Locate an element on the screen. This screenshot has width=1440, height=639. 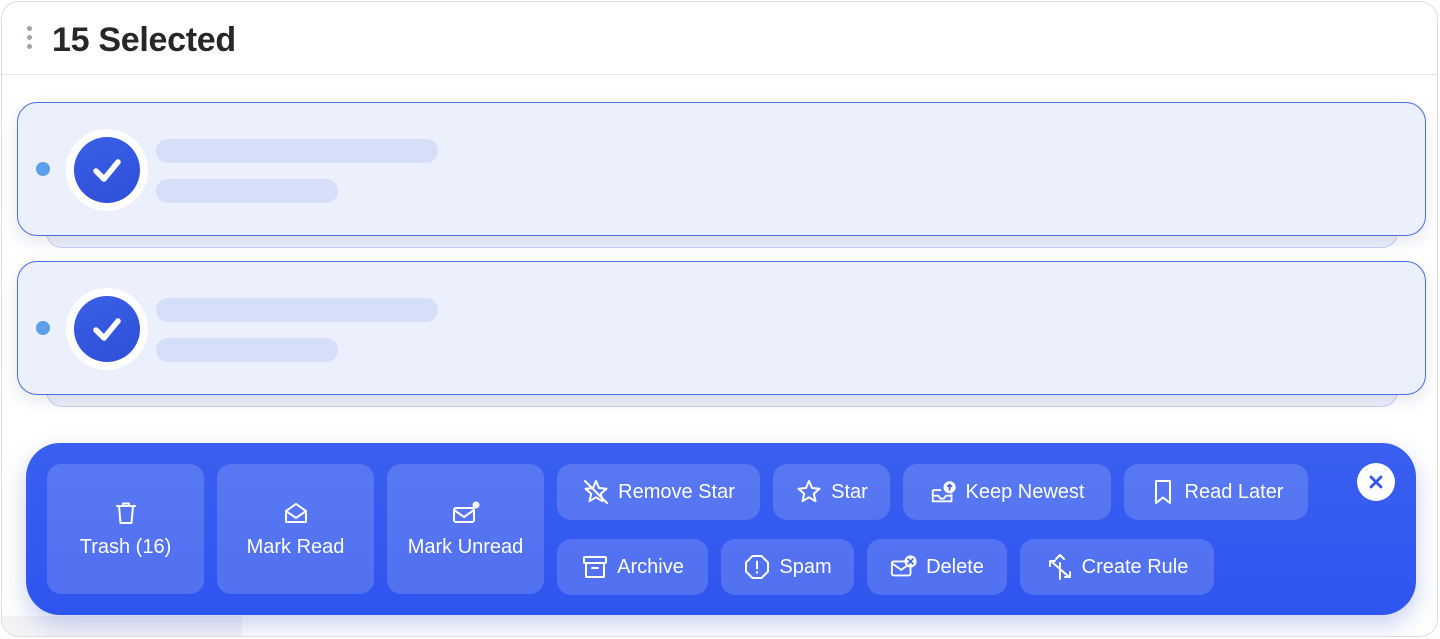
archive-label: Archive is located at coordinates (650, 566).